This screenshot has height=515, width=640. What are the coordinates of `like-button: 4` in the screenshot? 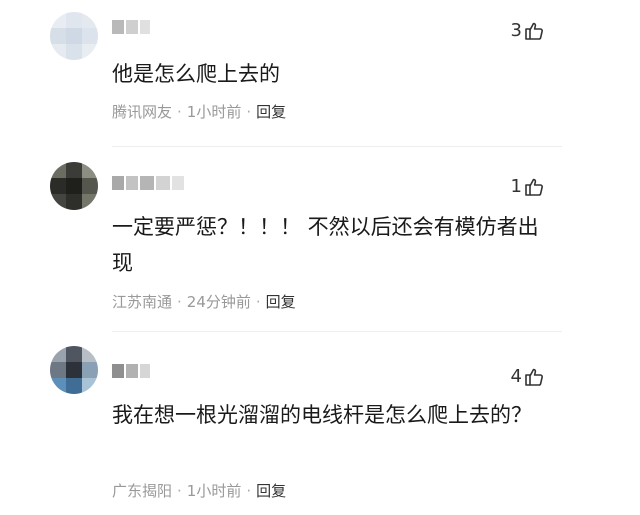 It's located at (527, 376).